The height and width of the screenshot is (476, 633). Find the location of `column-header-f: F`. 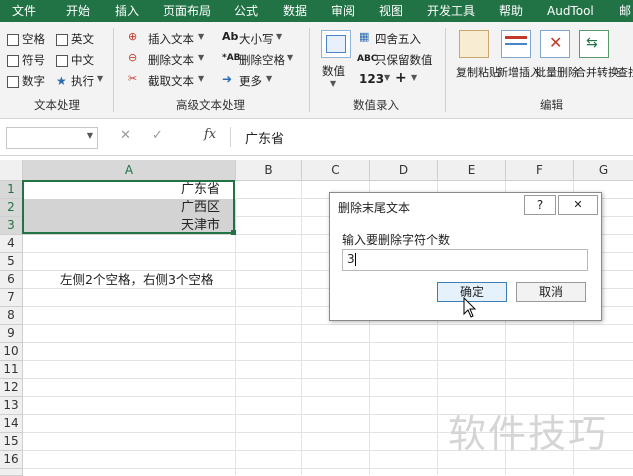

column-header-f: F is located at coordinates (540, 170).